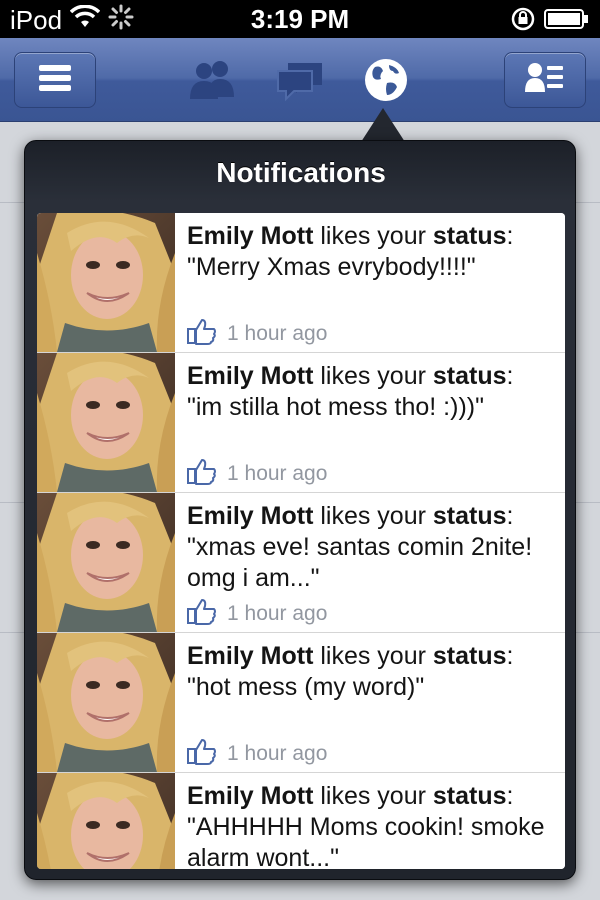  I want to click on battery-icon, so click(567, 21).